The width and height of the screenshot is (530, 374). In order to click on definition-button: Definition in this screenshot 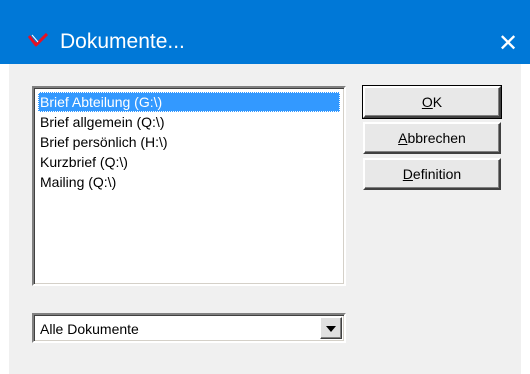, I will do `click(432, 174)`.